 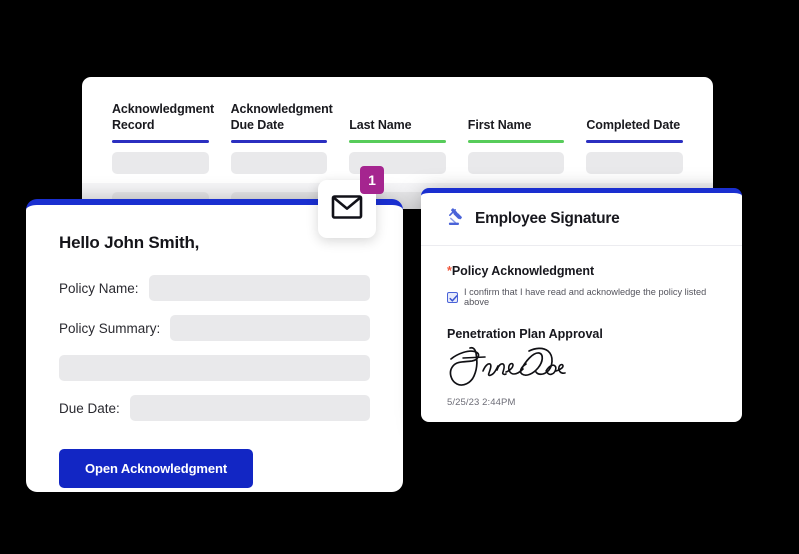 What do you see at coordinates (156, 468) in the screenshot?
I see `open-acknowledgment-button: Open Acknowledgment` at bounding box center [156, 468].